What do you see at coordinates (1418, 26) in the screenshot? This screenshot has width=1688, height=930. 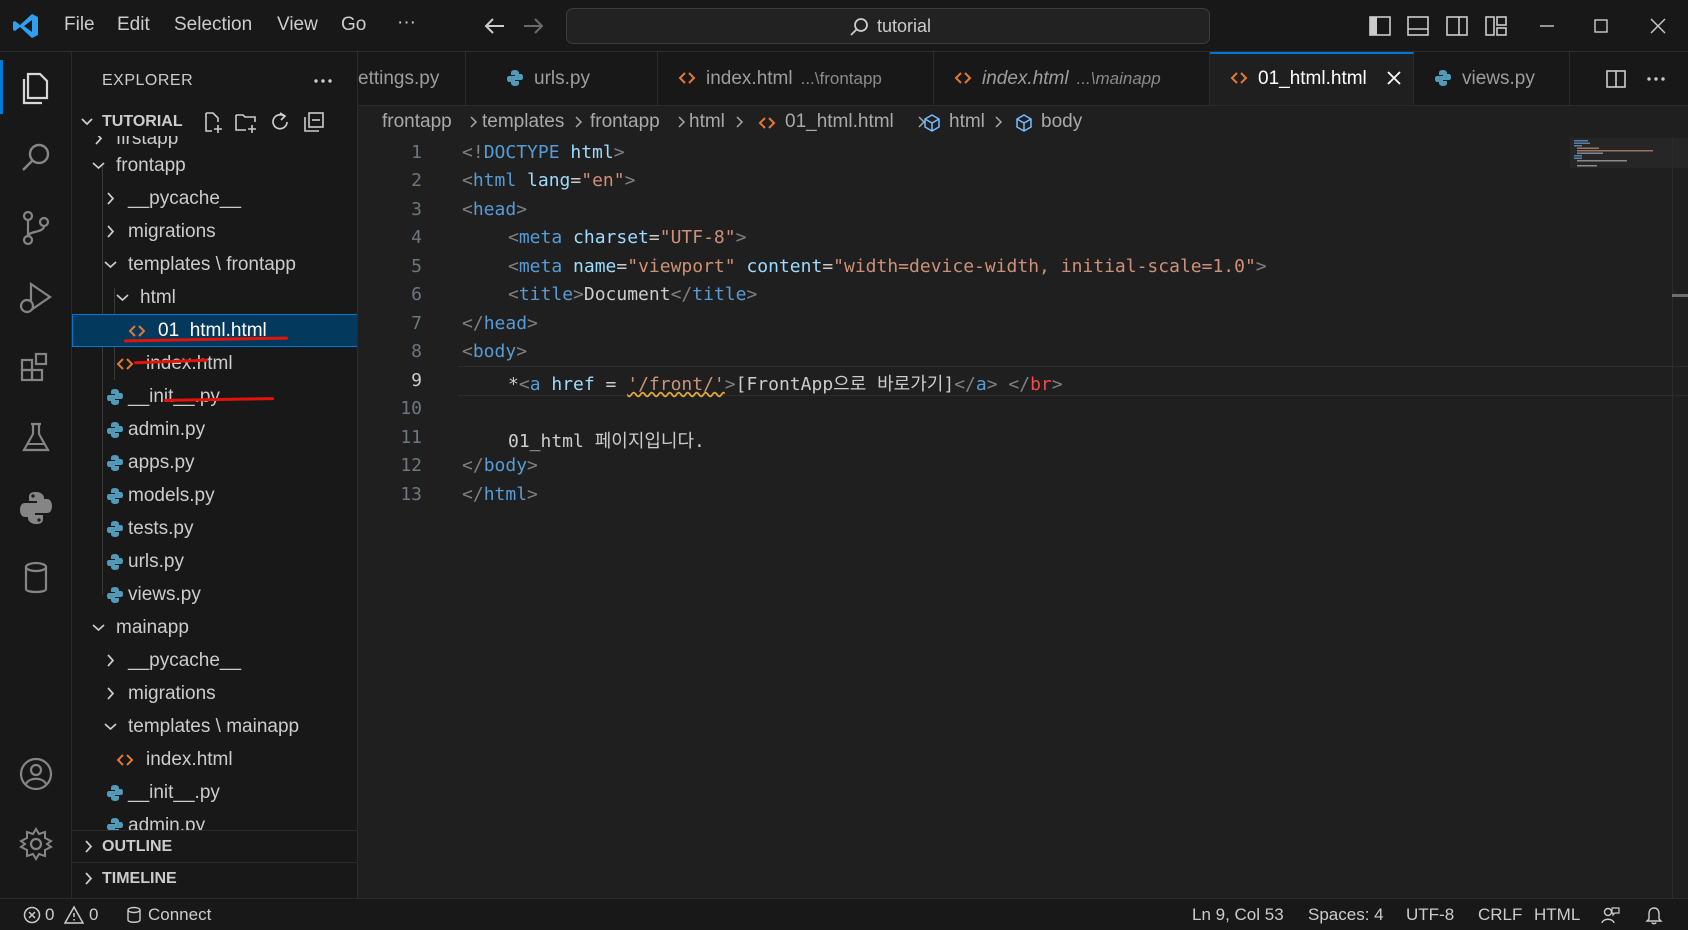 I see `toggle-panel-icon` at bounding box center [1418, 26].